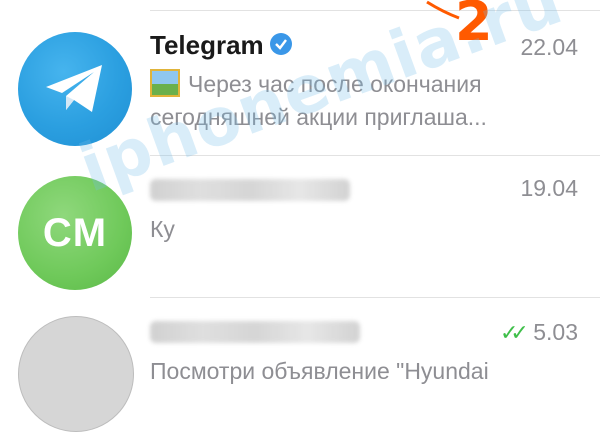  What do you see at coordinates (474, 26) in the screenshot?
I see `annotation-number: 2` at bounding box center [474, 26].